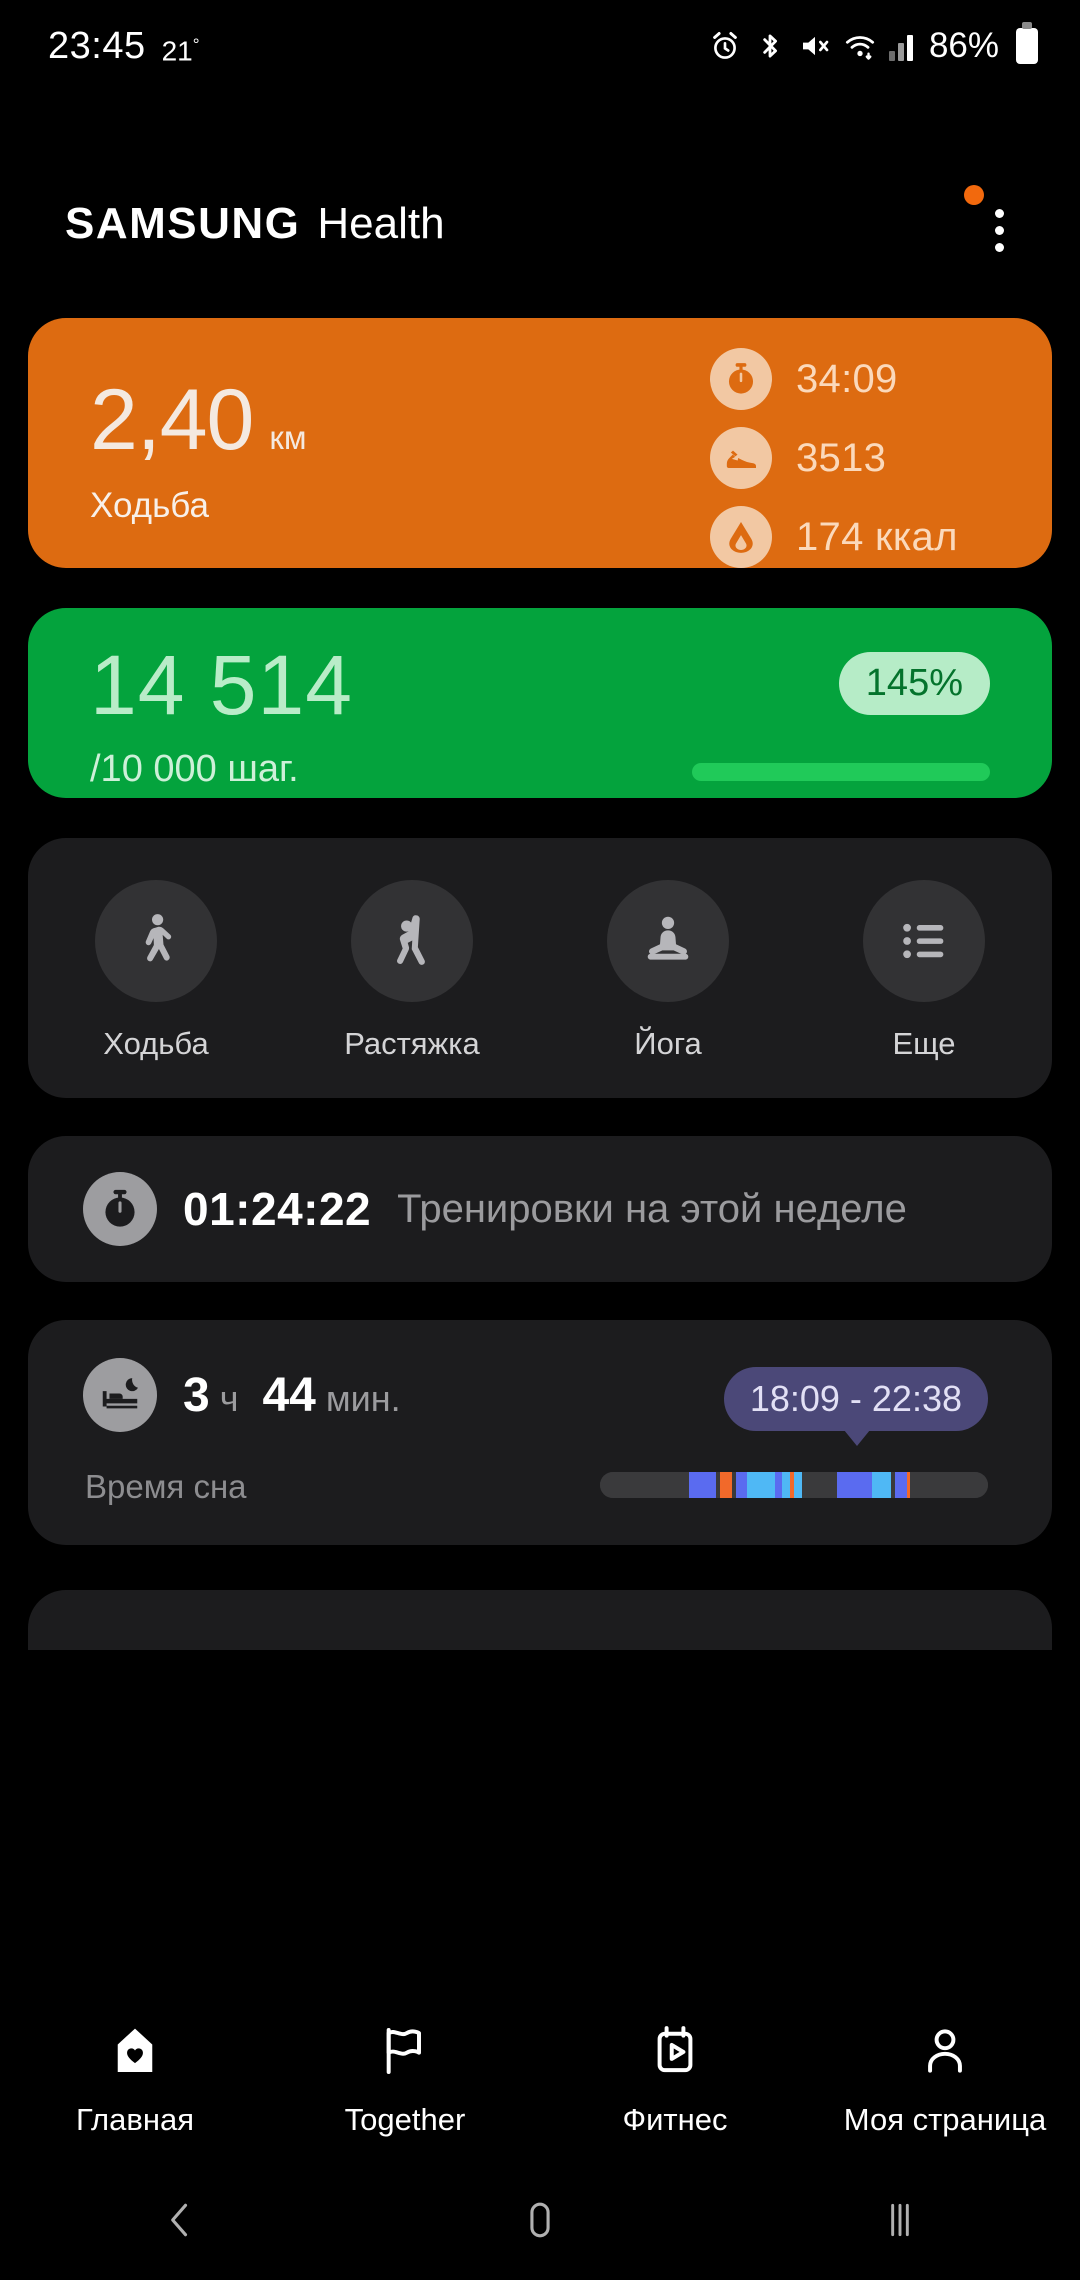 Image resolution: width=1080 pixels, height=2280 pixels. I want to click on steps-percent-badge: 145%, so click(914, 683).